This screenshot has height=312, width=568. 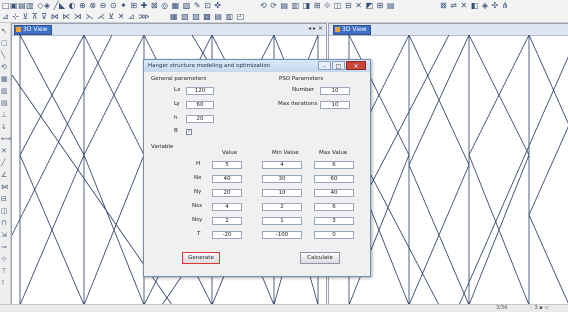 I want to click on column-min-value: Min Value, so click(x=285, y=153).